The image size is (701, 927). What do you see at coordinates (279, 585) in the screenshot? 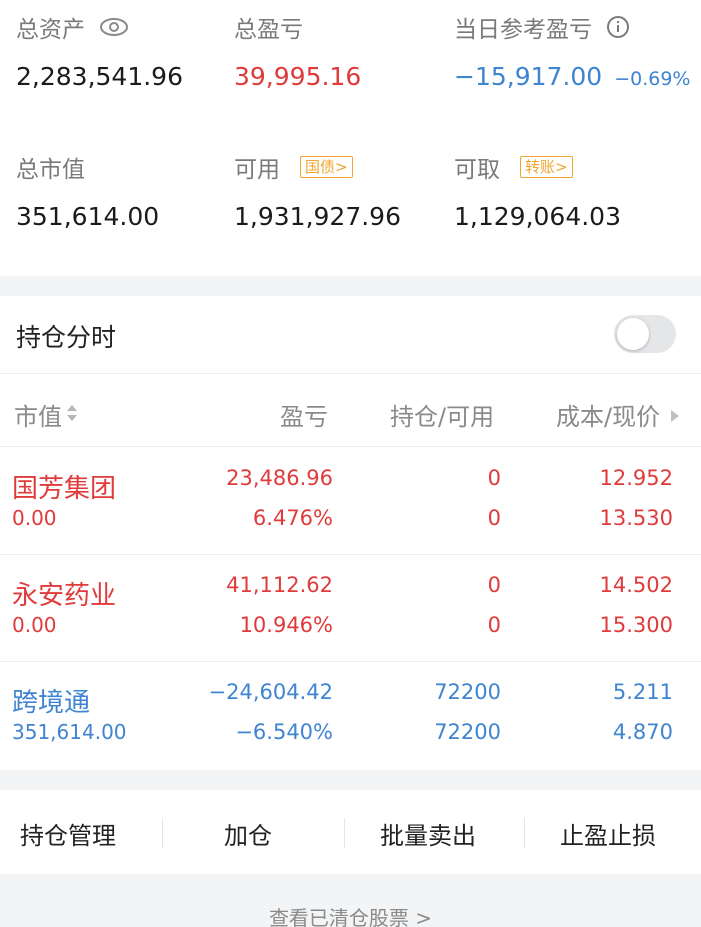
I see `stock-pnl: 41,112.62` at bounding box center [279, 585].